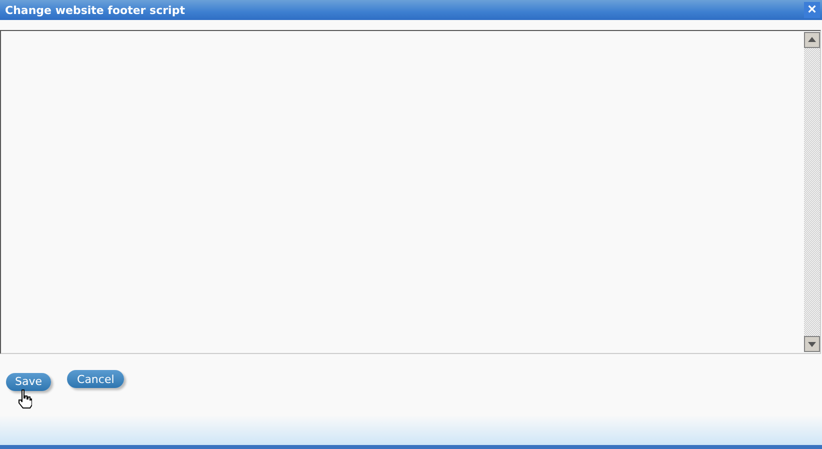  What do you see at coordinates (812, 344) in the screenshot?
I see `scroll-down-icon` at bounding box center [812, 344].